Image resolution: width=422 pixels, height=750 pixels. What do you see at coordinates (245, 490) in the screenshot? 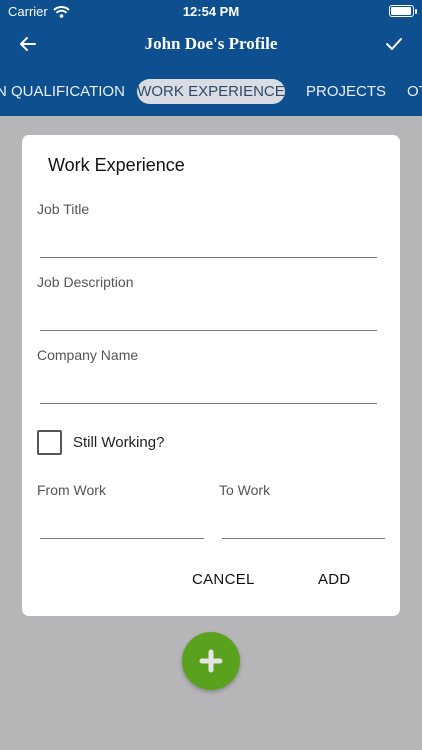
I see `to-work-label: To Work` at bounding box center [245, 490].